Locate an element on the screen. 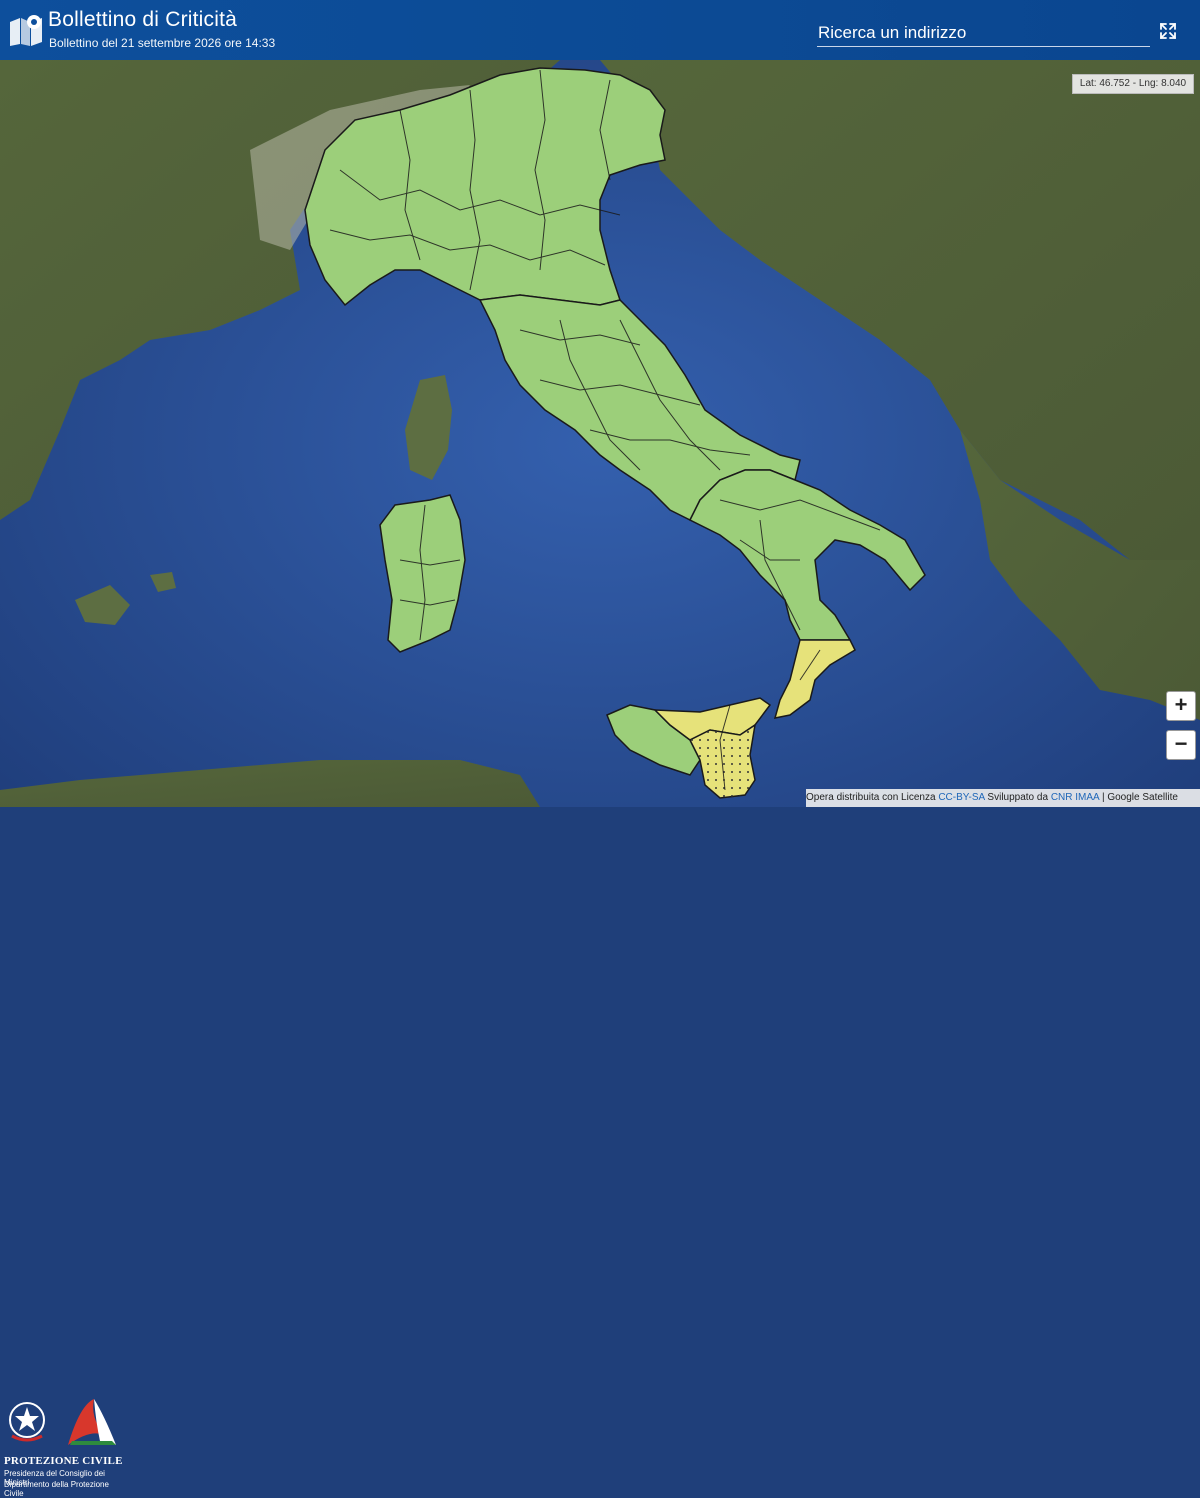  fullscreen-icon is located at coordinates (1168, 31).